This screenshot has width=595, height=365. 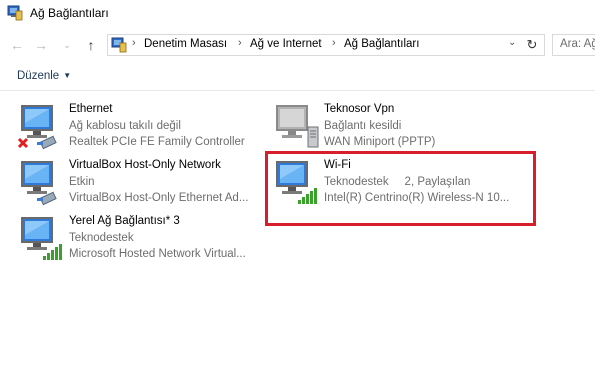 I want to click on connection-name: VirtualBox Host-Only Network, so click(x=145, y=165).